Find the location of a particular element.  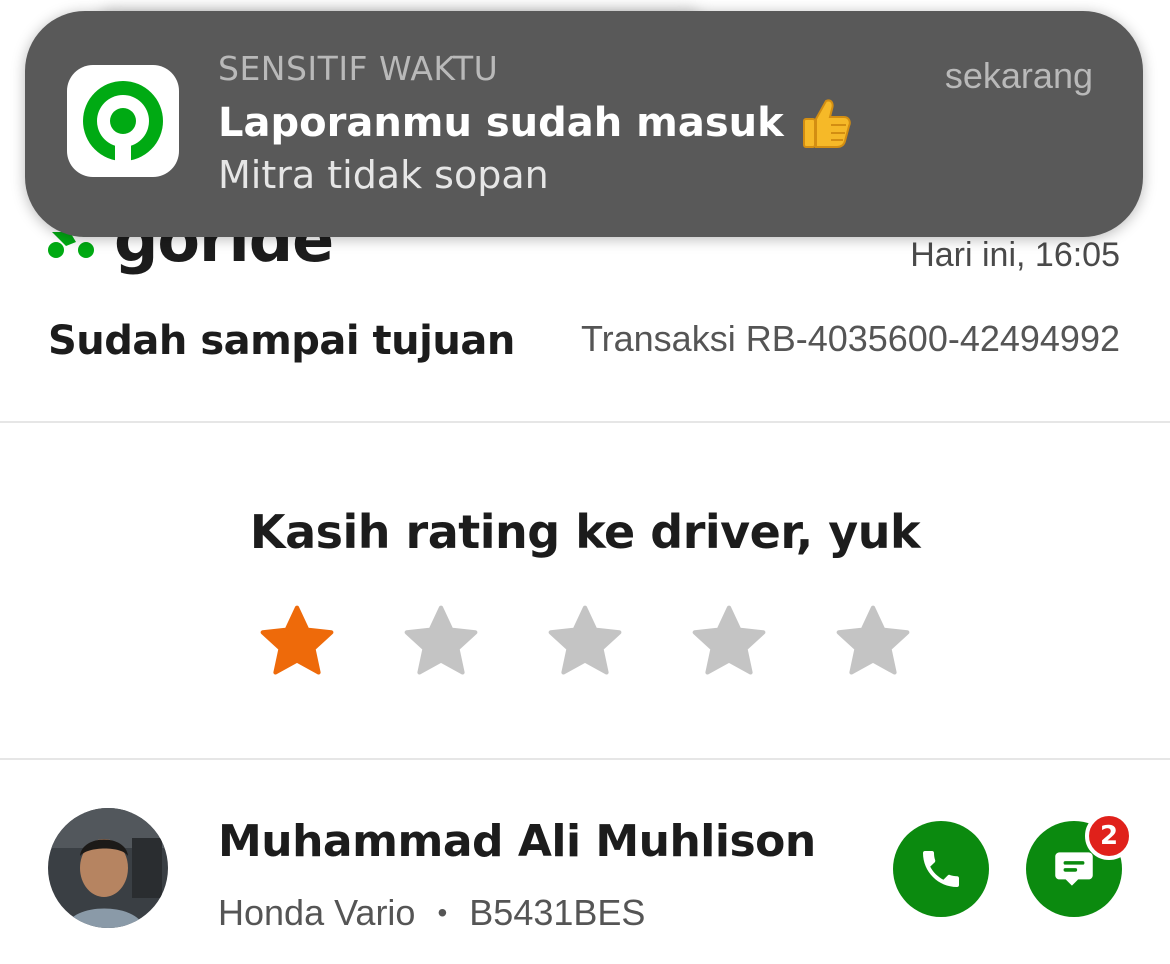

order-status: Sudah sampai tujuan is located at coordinates (281, 341).